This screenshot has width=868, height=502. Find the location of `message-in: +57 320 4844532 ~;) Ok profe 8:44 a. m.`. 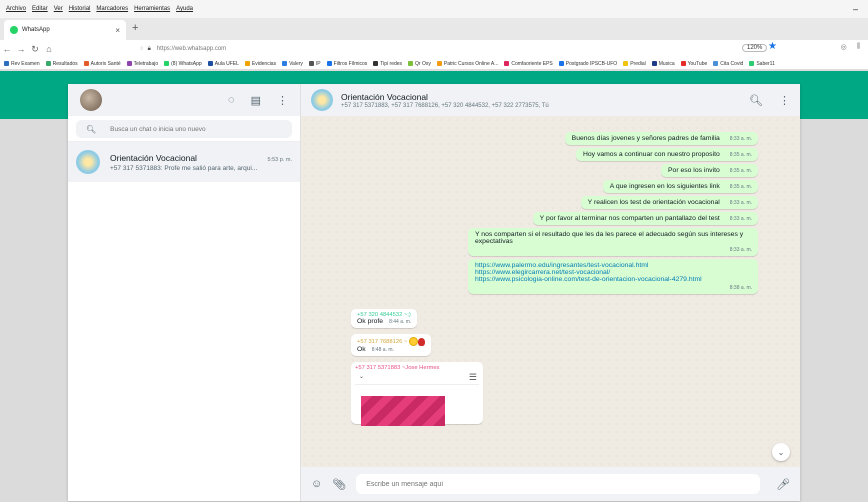

message-in: +57 320 4844532 ~;) Ok profe 8:44 a. m. is located at coordinates (384, 318).